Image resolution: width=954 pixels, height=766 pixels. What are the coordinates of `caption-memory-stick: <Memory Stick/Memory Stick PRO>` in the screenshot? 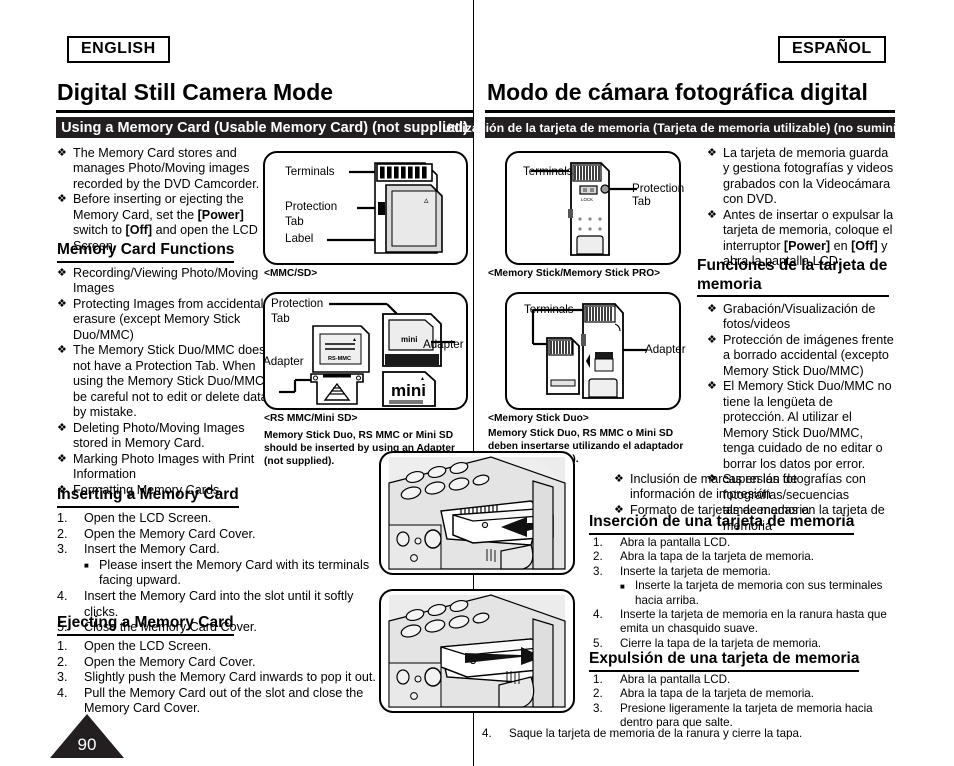 It's located at (574, 273).